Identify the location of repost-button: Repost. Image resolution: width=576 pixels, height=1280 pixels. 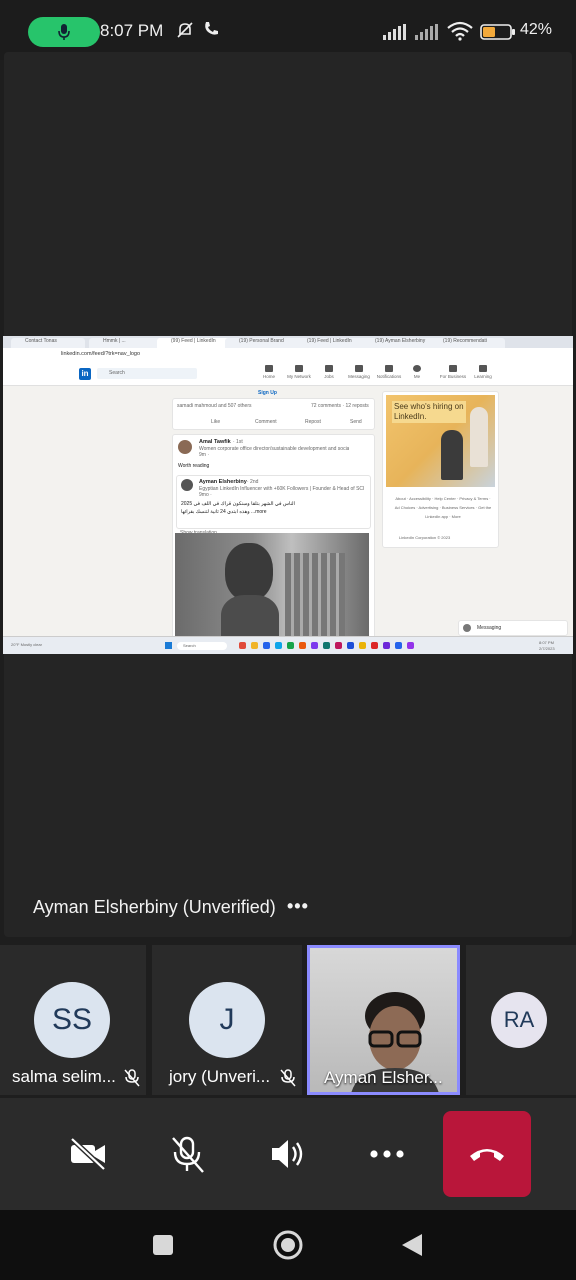
(313, 422).